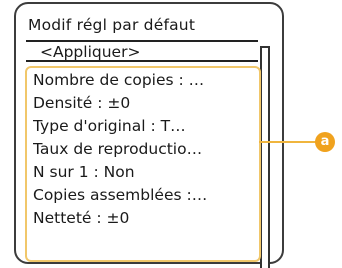  What do you see at coordinates (146, 103) in the screenshot?
I see `list-item-density: Densité : ±0` at bounding box center [146, 103].